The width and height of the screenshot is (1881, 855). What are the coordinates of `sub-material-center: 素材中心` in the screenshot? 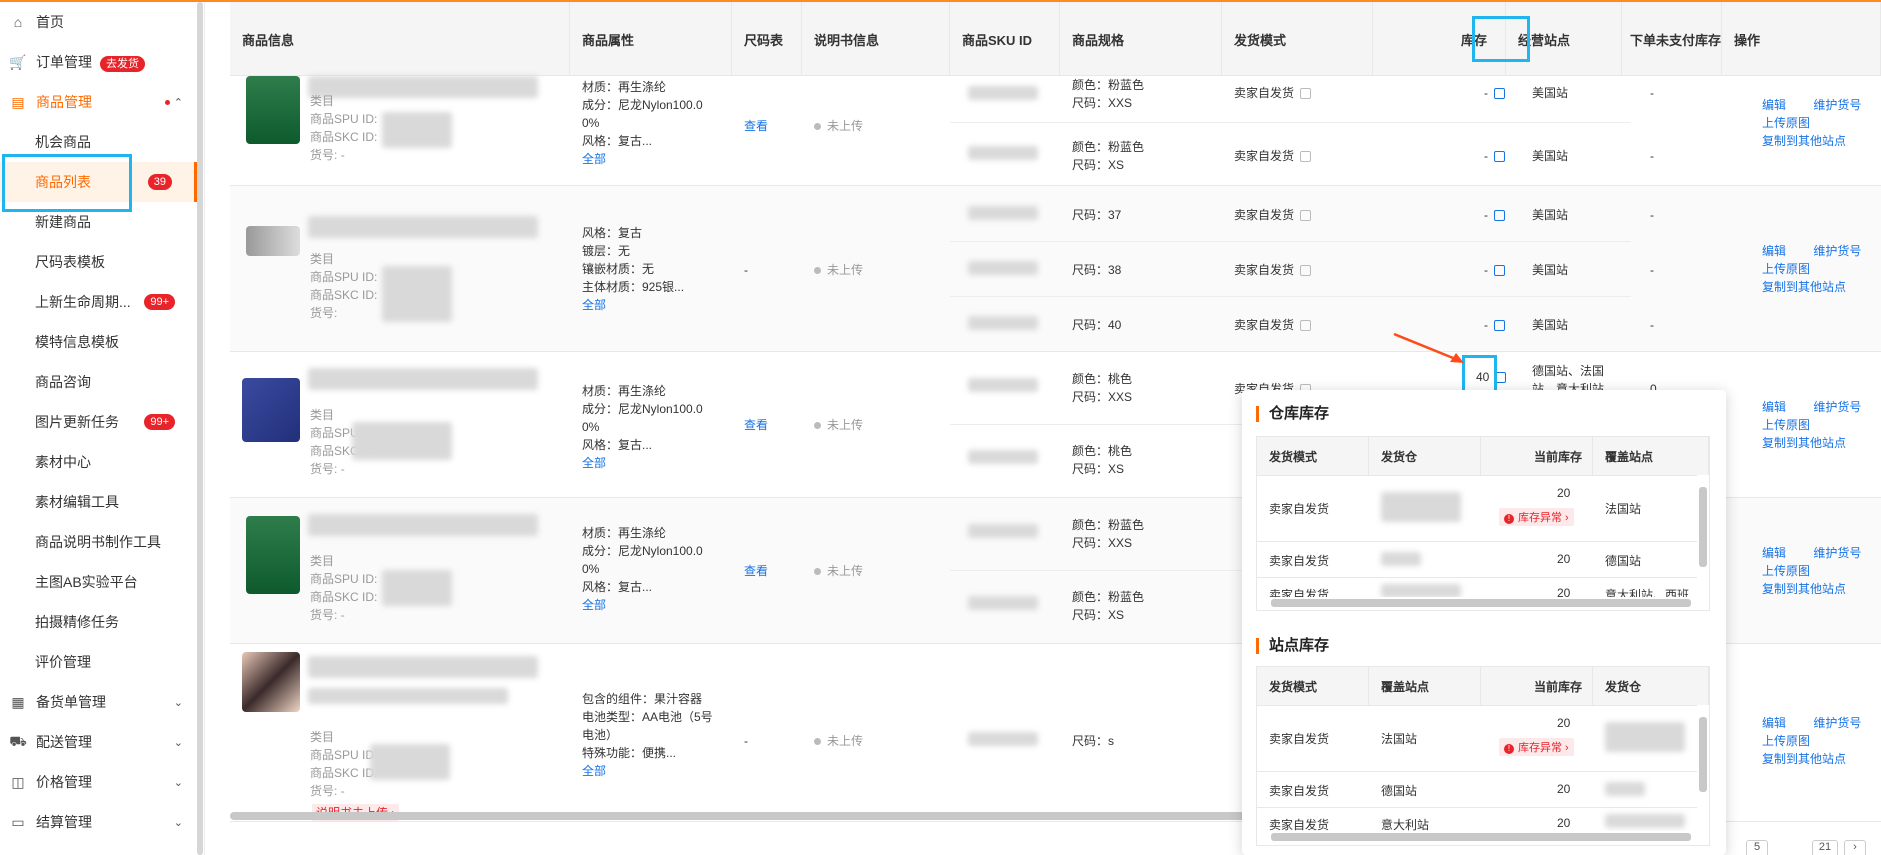 It's located at (98, 462).